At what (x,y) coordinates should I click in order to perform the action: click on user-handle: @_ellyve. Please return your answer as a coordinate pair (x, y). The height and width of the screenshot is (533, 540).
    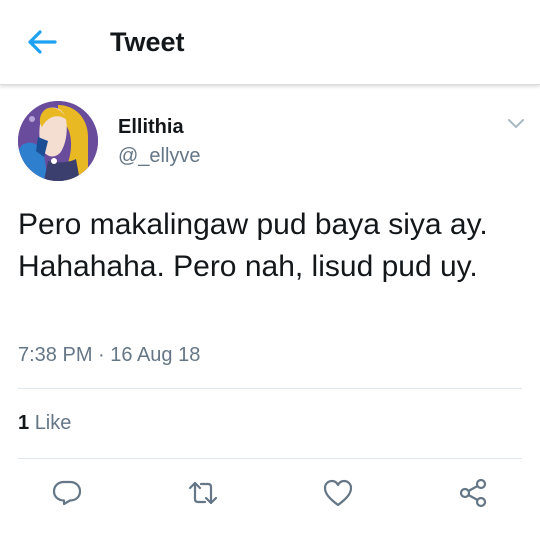
    Looking at the image, I should click on (159, 156).